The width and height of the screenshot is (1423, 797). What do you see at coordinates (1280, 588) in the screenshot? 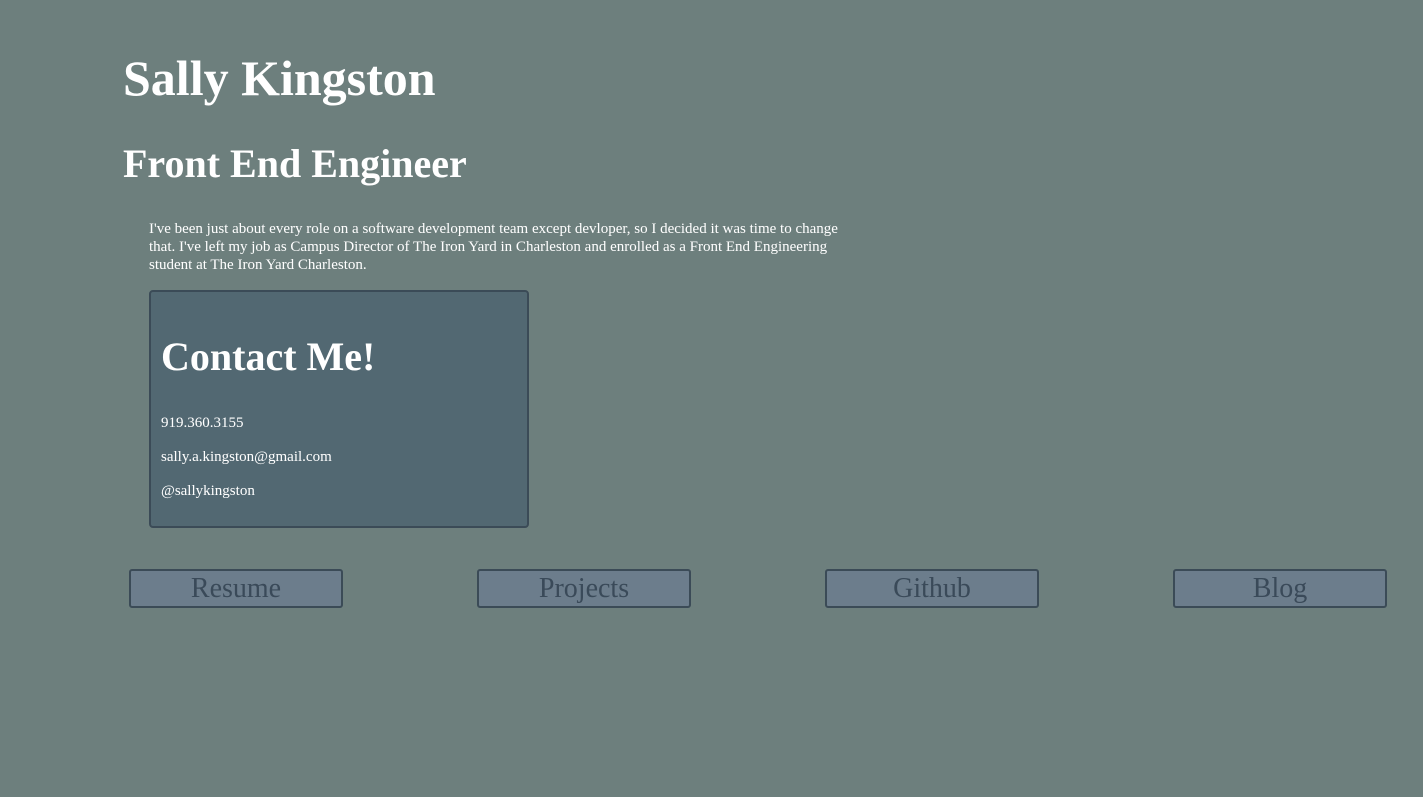
I see `blog-button: Blog` at bounding box center [1280, 588].